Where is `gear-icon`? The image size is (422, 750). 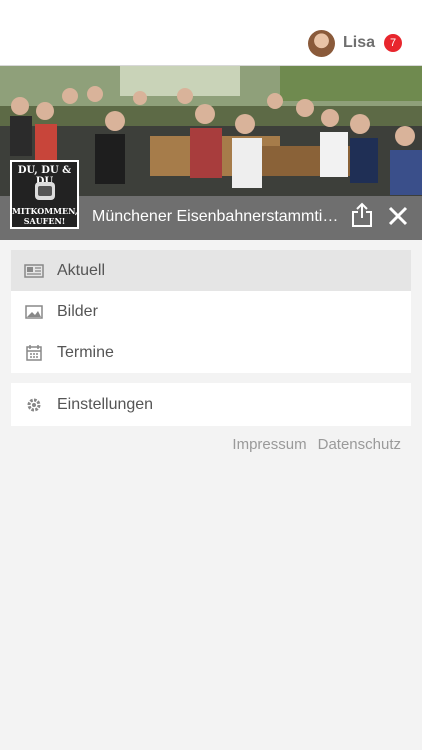 gear-icon is located at coordinates (34, 405).